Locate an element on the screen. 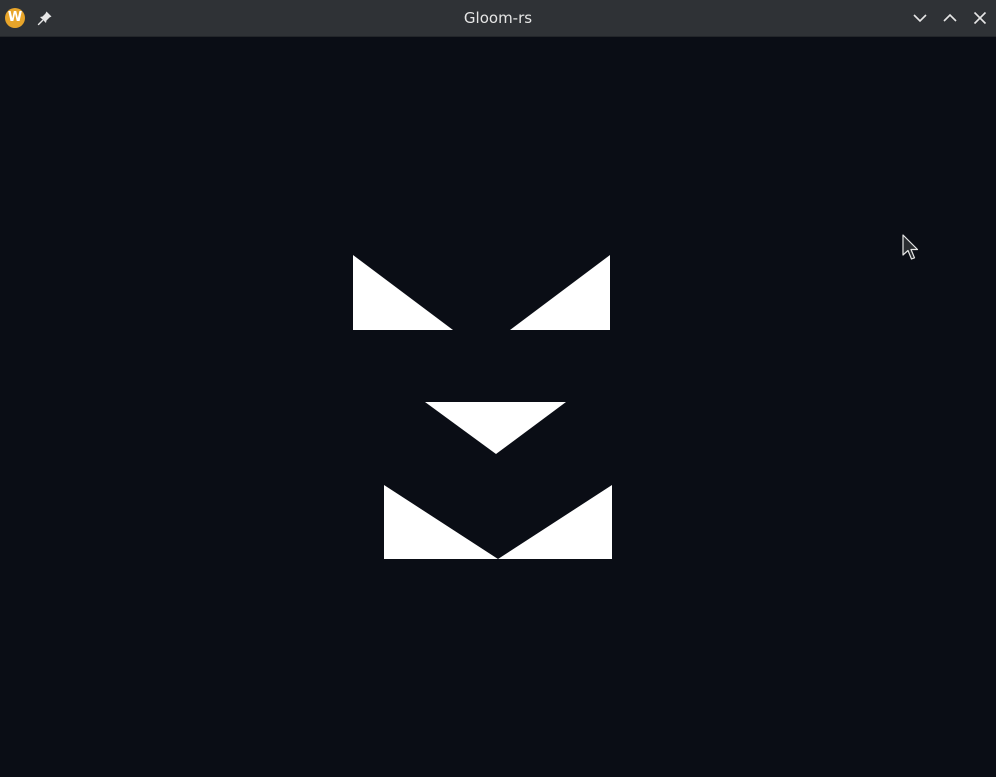 Image resolution: width=996 pixels, height=777 pixels. close-icon is located at coordinates (980, 18).